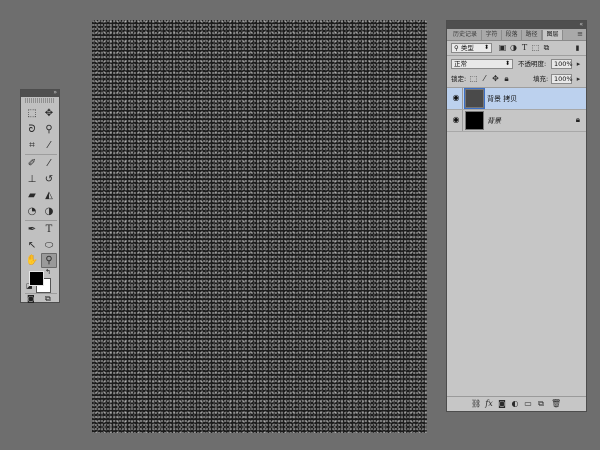  Describe the element at coordinates (476, 404) in the screenshot. I see `link-icon: ⛓` at that location.